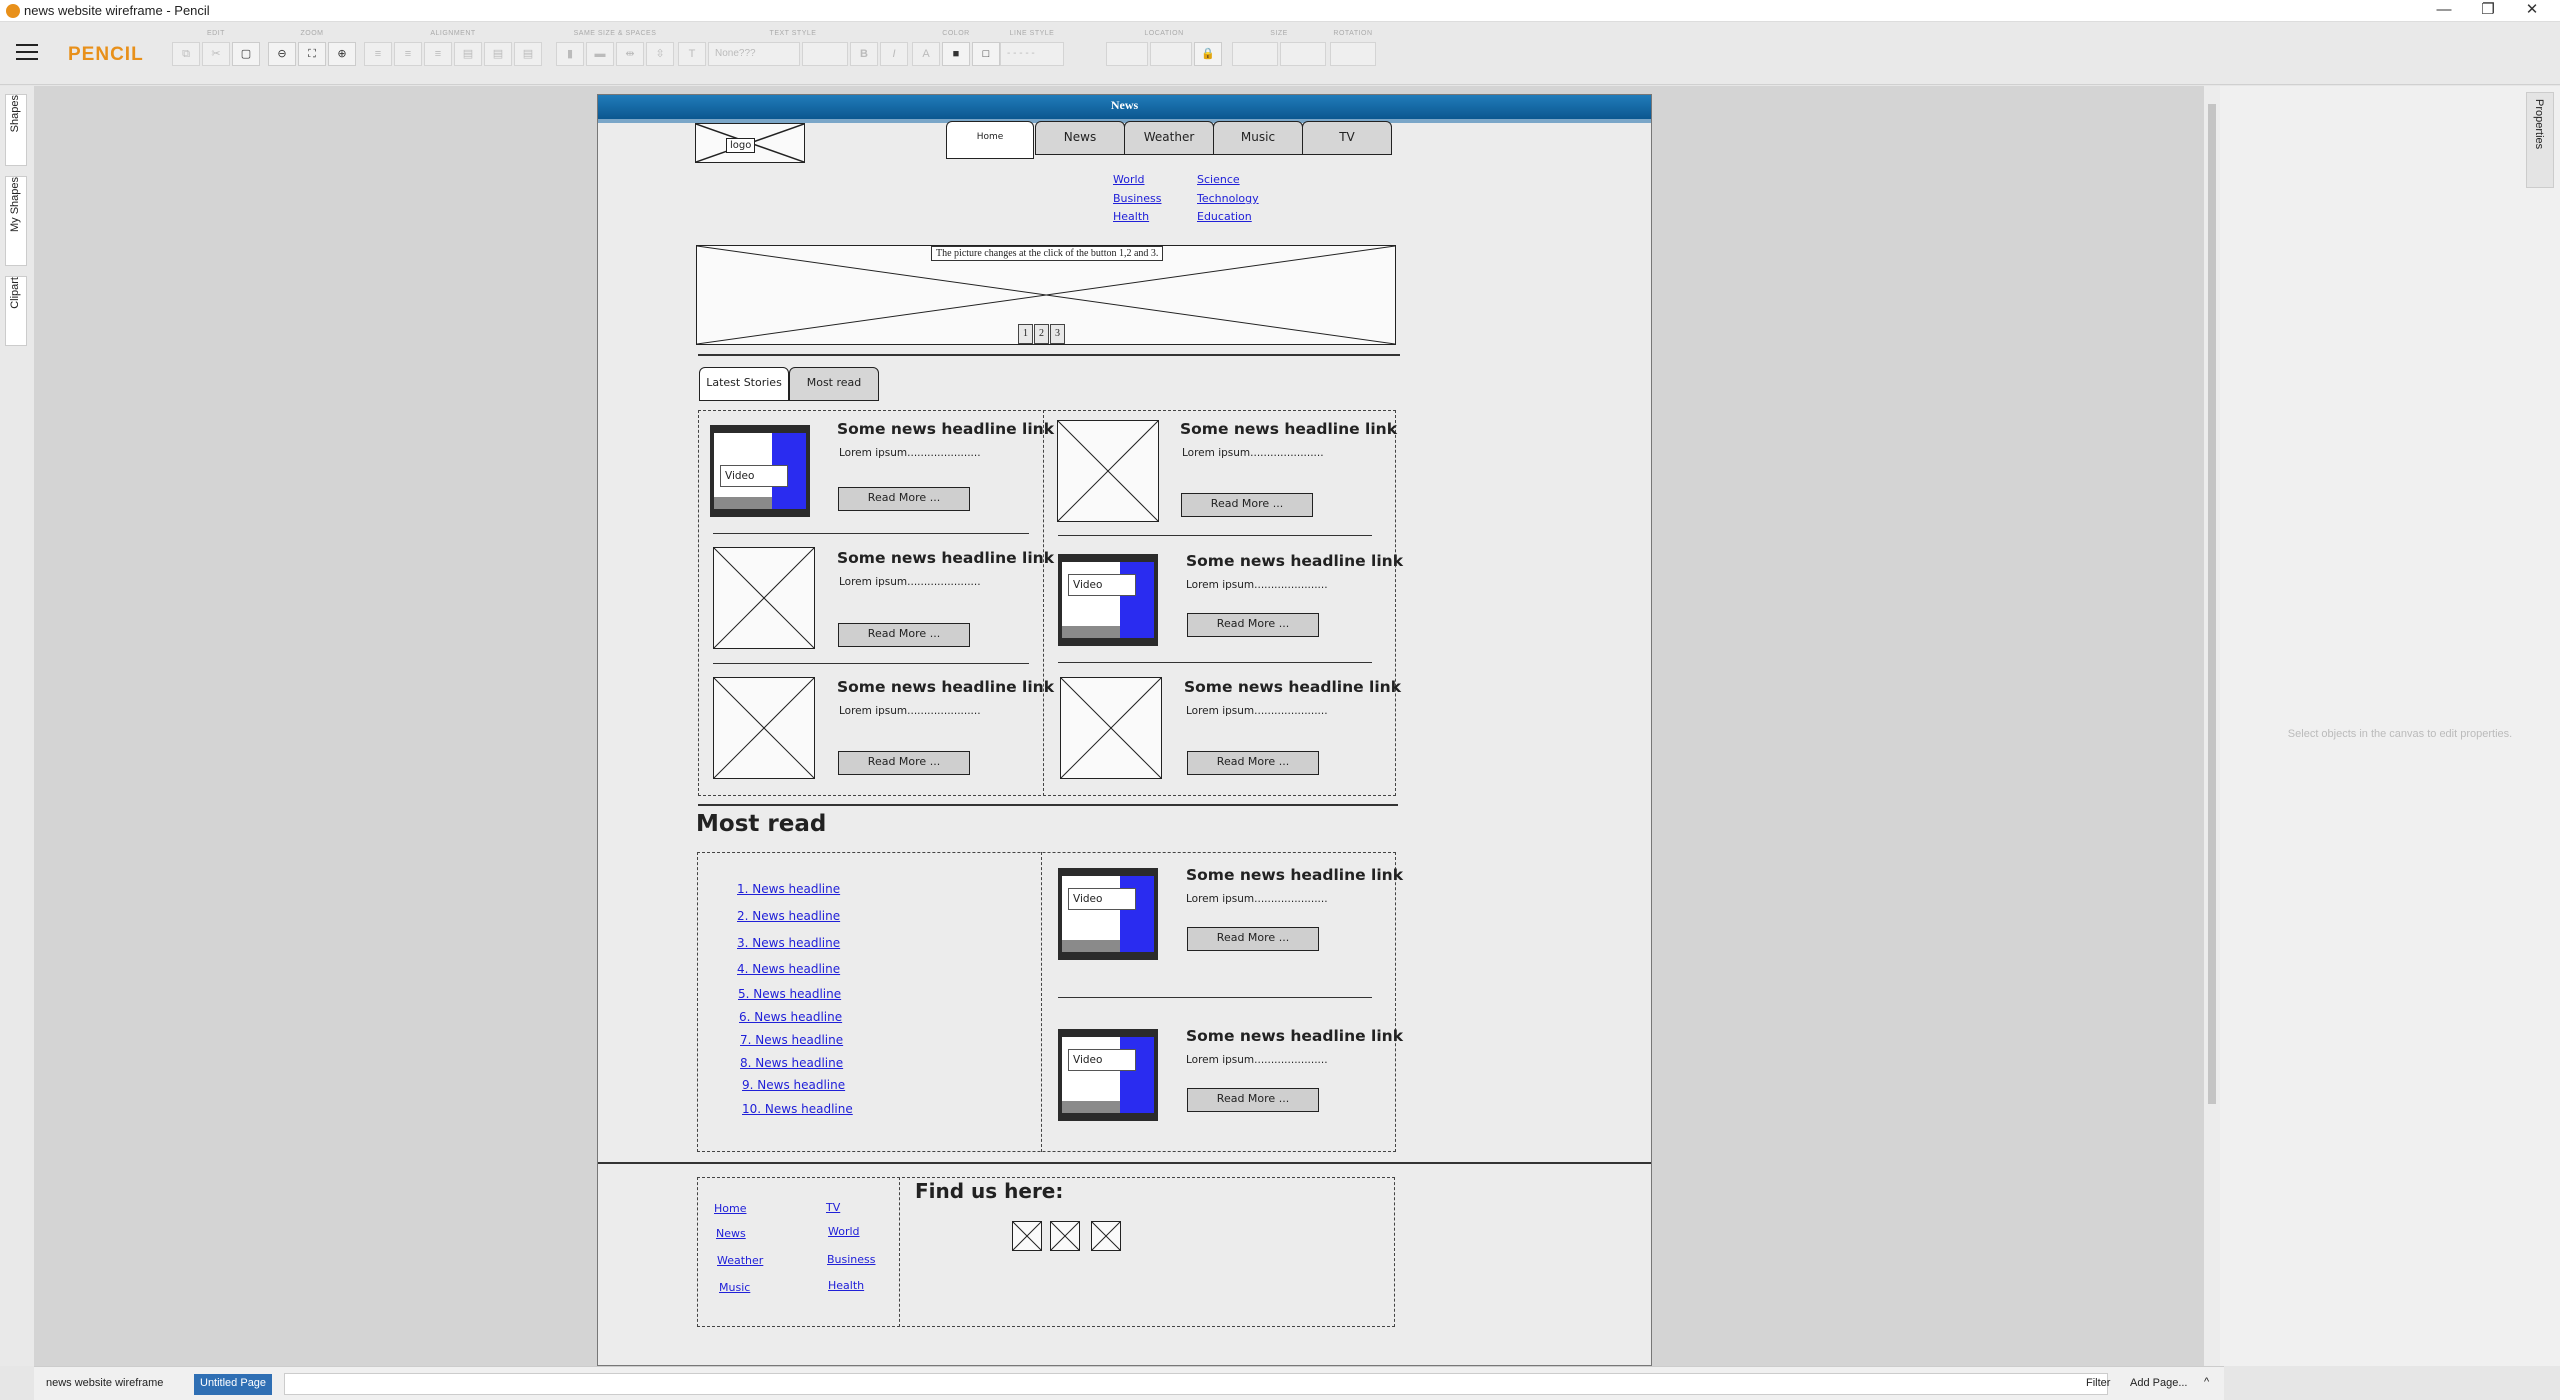  Describe the element at coordinates (788, 943) in the screenshot. I see `most-read-link: 3. News headline` at that location.